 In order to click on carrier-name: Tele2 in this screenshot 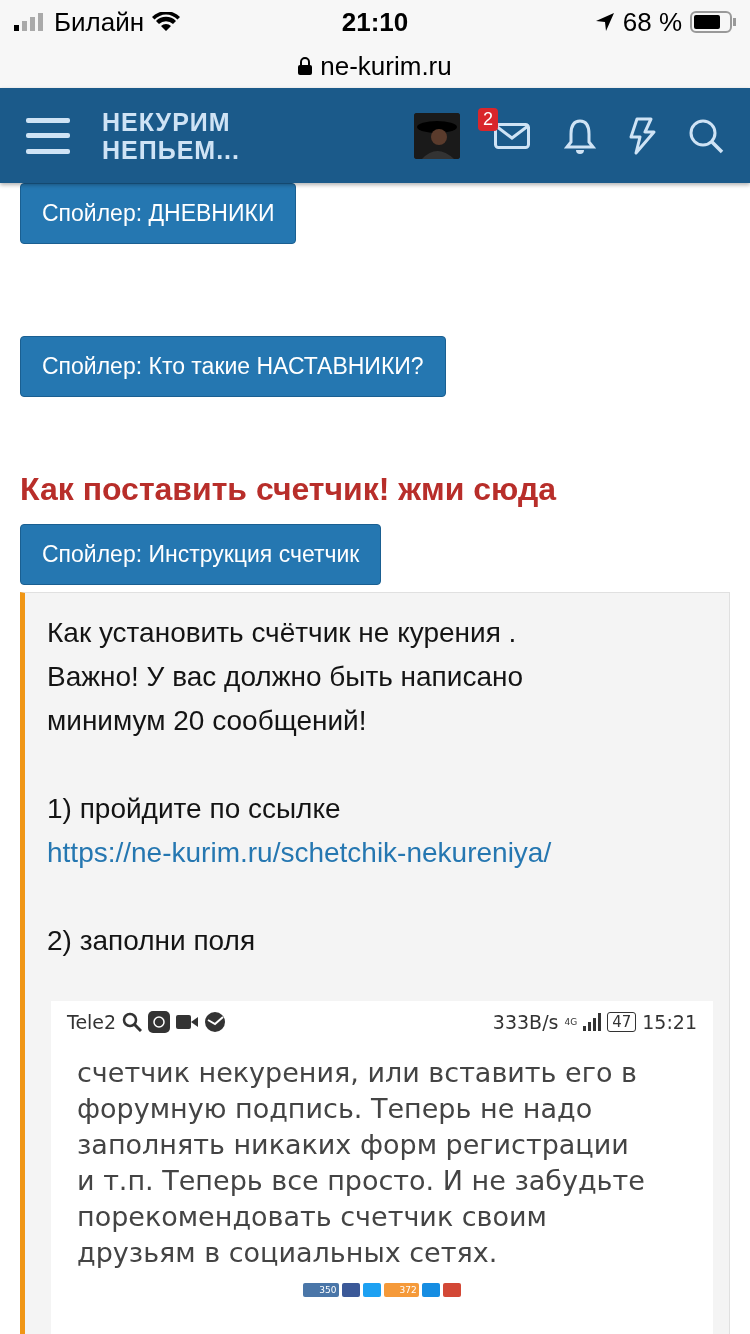, I will do `click(92, 1022)`.